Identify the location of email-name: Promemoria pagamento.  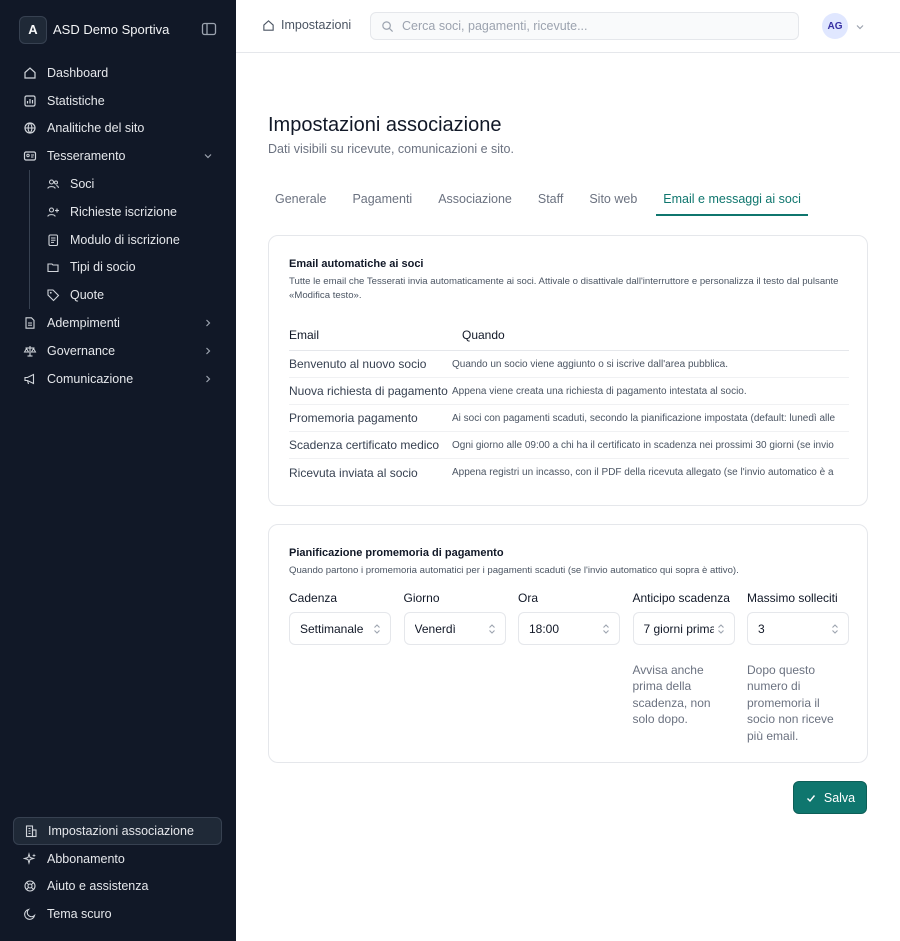
(353, 418).